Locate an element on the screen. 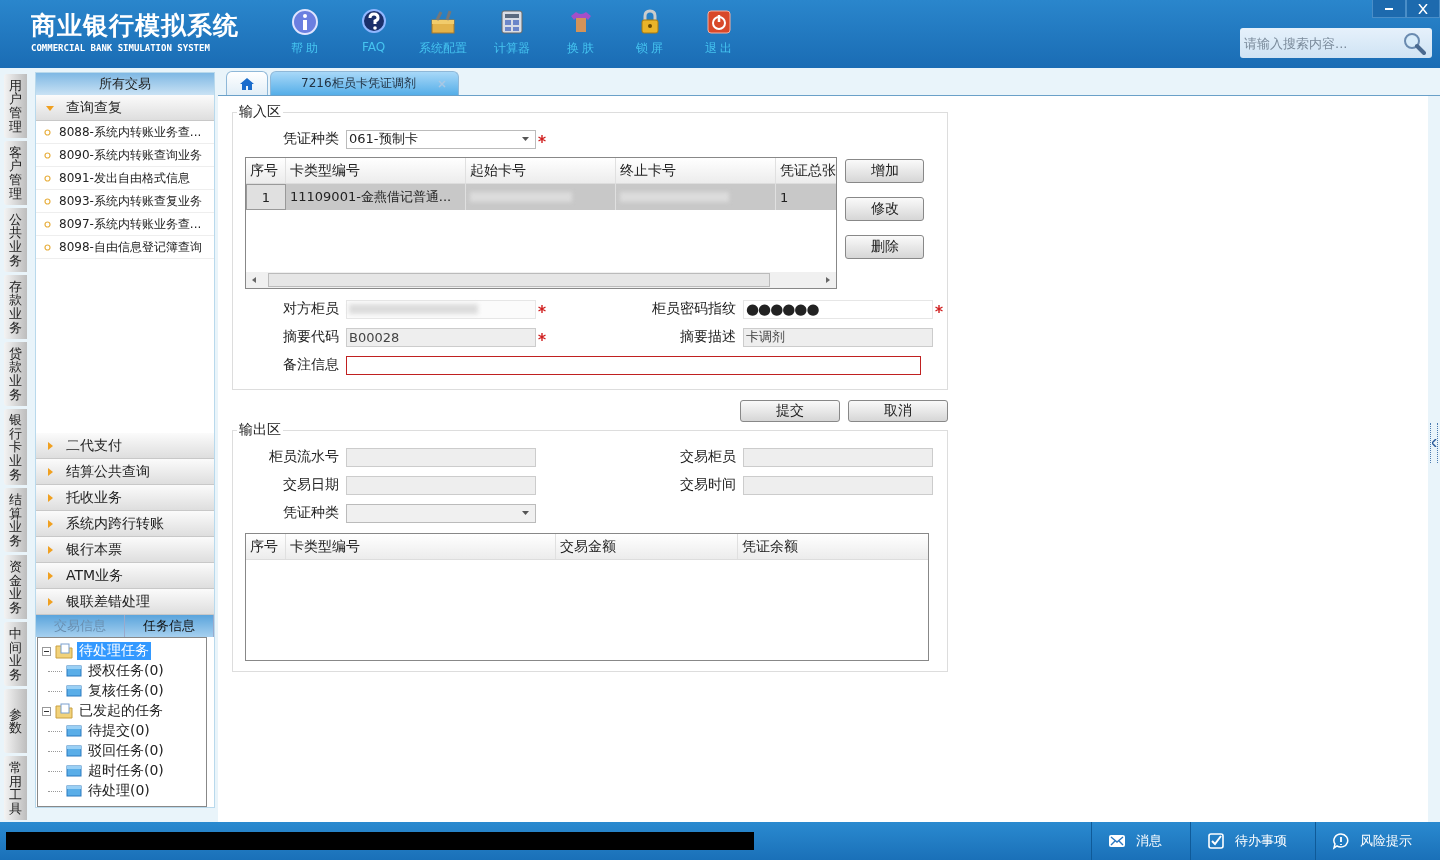 This screenshot has width=1440, height=860. input-field is located at coordinates (633, 365).